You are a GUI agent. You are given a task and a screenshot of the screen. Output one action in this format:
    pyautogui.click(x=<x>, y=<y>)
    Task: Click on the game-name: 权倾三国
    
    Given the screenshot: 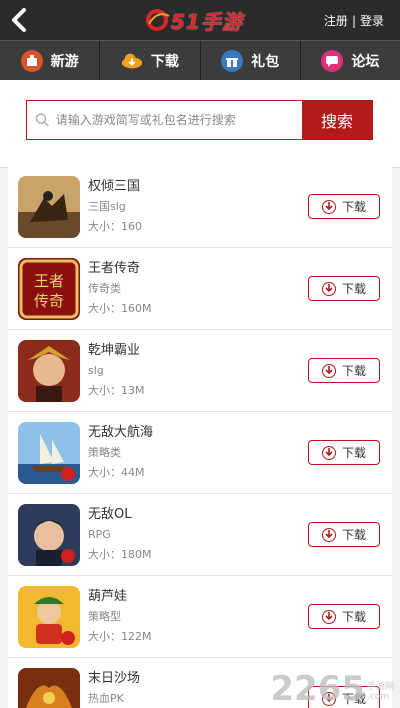 What is the action you would take?
    pyautogui.click(x=115, y=187)
    